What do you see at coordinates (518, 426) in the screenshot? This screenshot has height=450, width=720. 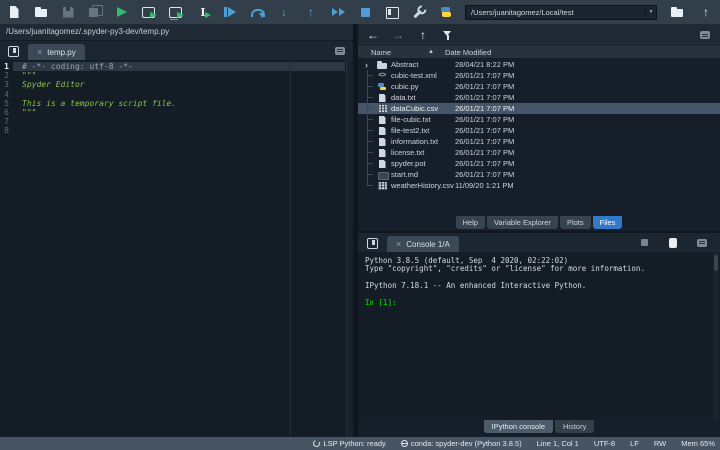 I see `tab-ipython-console: IPython console` at bounding box center [518, 426].